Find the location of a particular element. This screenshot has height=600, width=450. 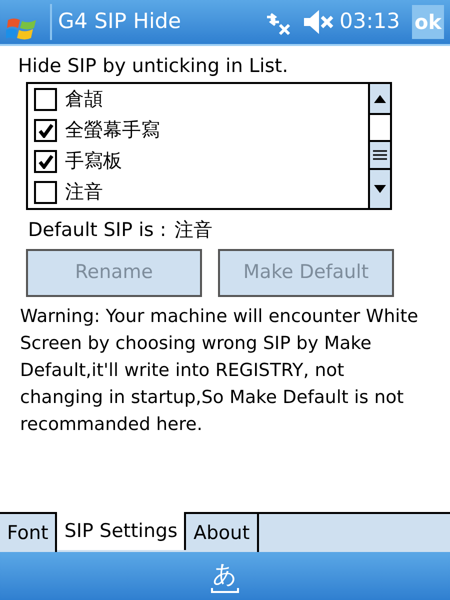

list-item: 全螢幕手寫 is located at coordinates (198, 130).